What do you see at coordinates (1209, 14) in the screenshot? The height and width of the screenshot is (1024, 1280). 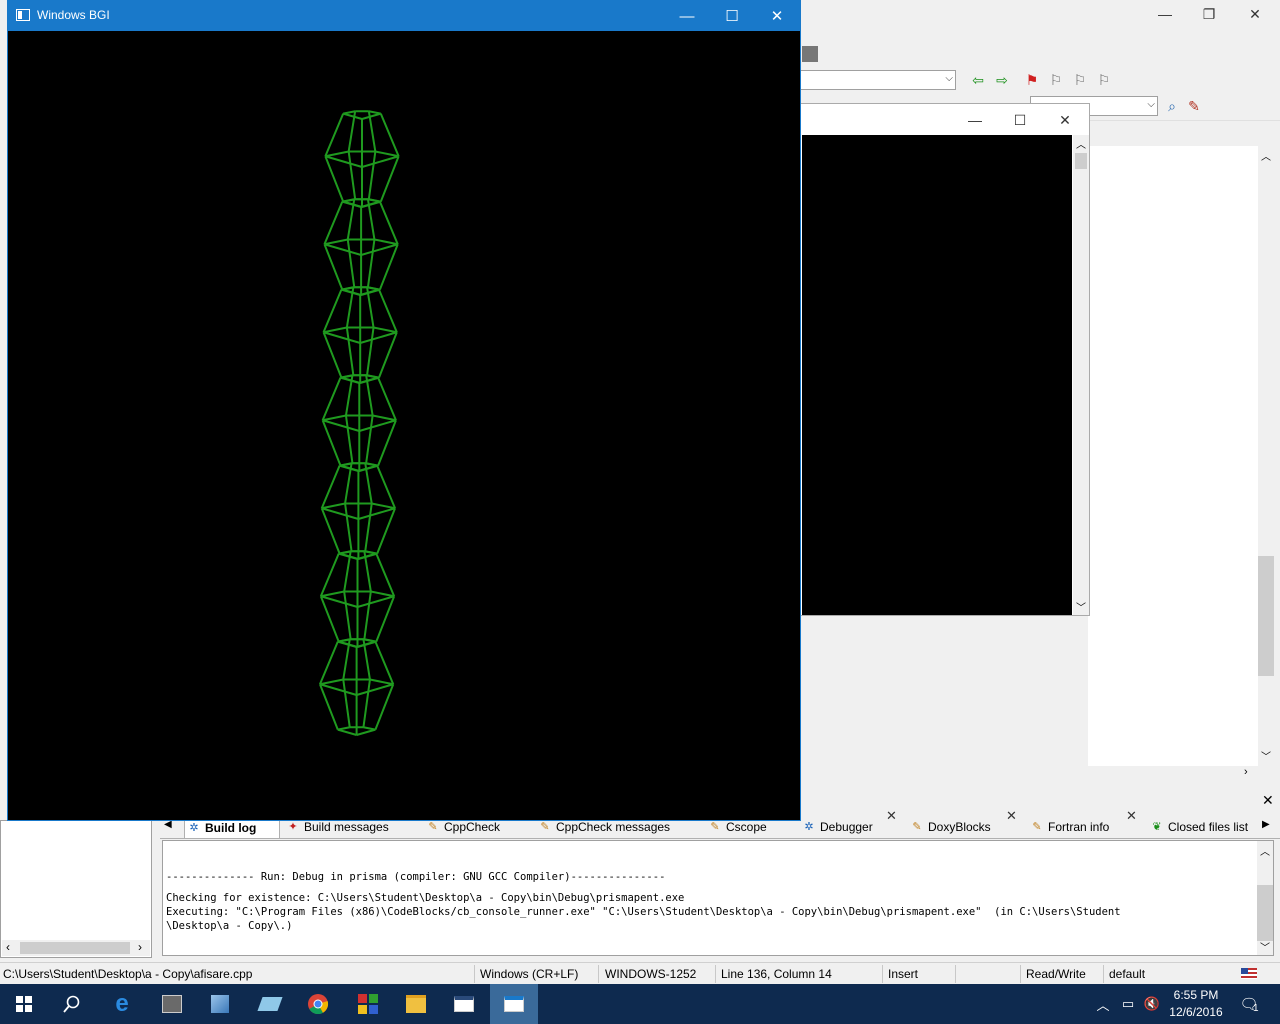 I see `ide-restore-button: ❐` at bounding box center [1209, 14].